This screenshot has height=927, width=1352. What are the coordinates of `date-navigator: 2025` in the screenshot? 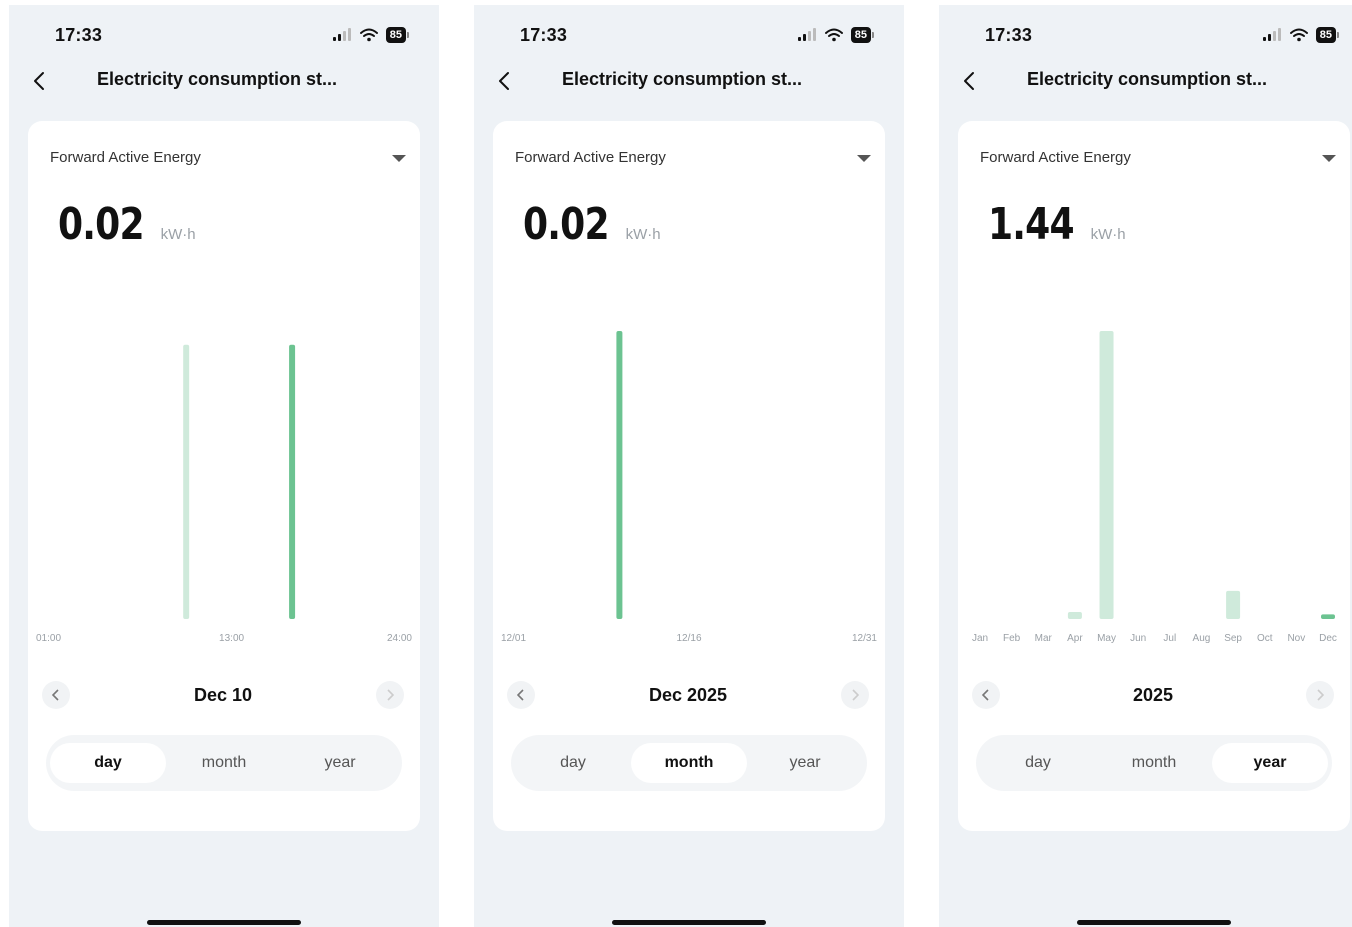 It's located at (1153, 695).